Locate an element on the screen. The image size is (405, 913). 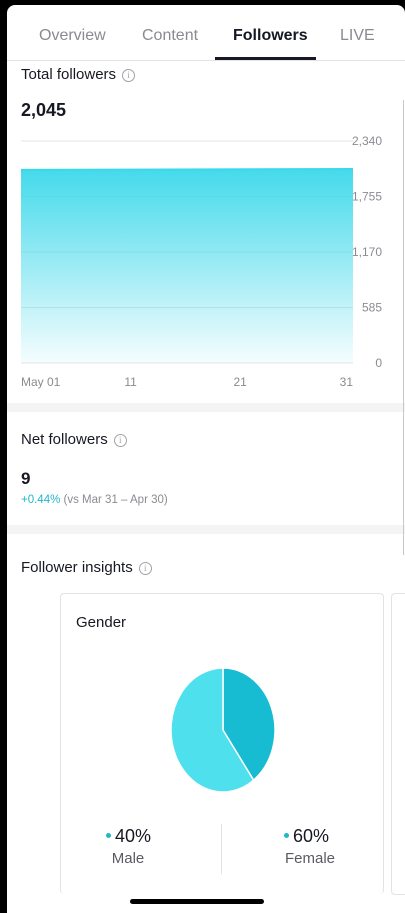
change-context: (vs Mar 31 – Apr 30) is located at coordinates (115, 500).